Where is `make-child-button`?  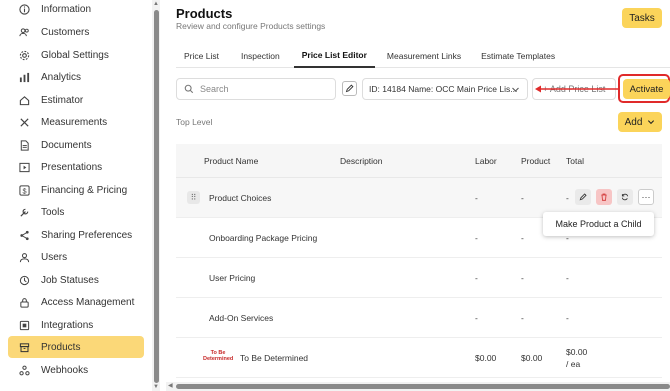 make-child-button is located at coordinates (625, 197).